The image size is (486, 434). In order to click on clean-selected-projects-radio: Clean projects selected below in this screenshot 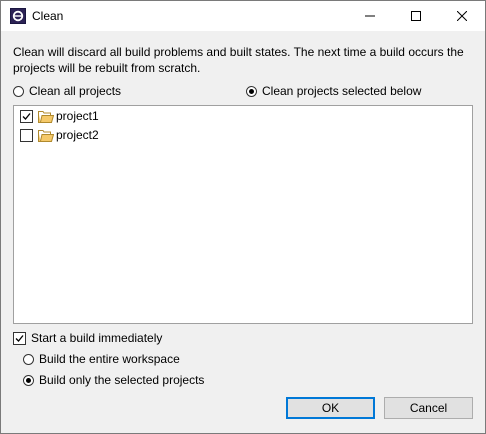, I will do `click(333, 91)`.